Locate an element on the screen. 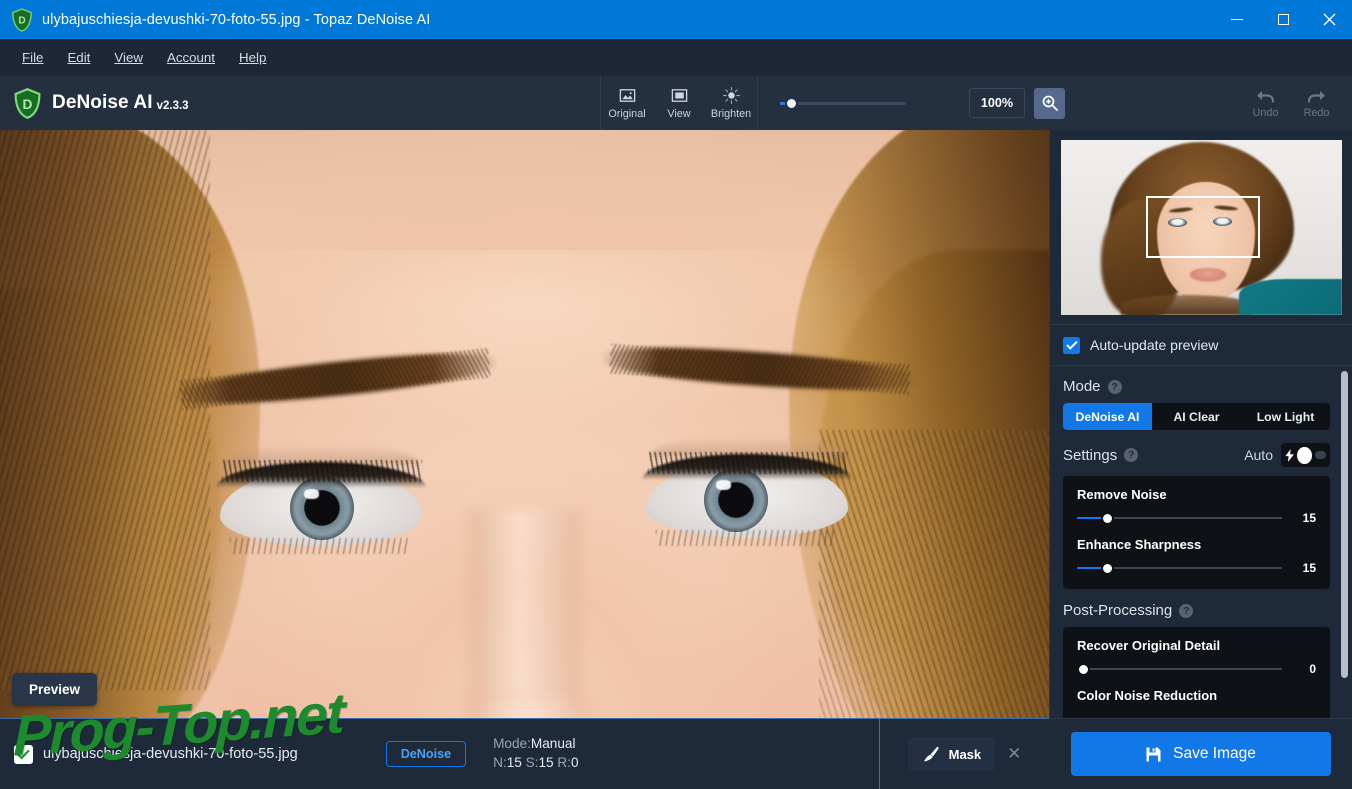 The height and width of the screenshot is (789, 1352). recover-original-detail-slider is located at coordinates (1179, 669).